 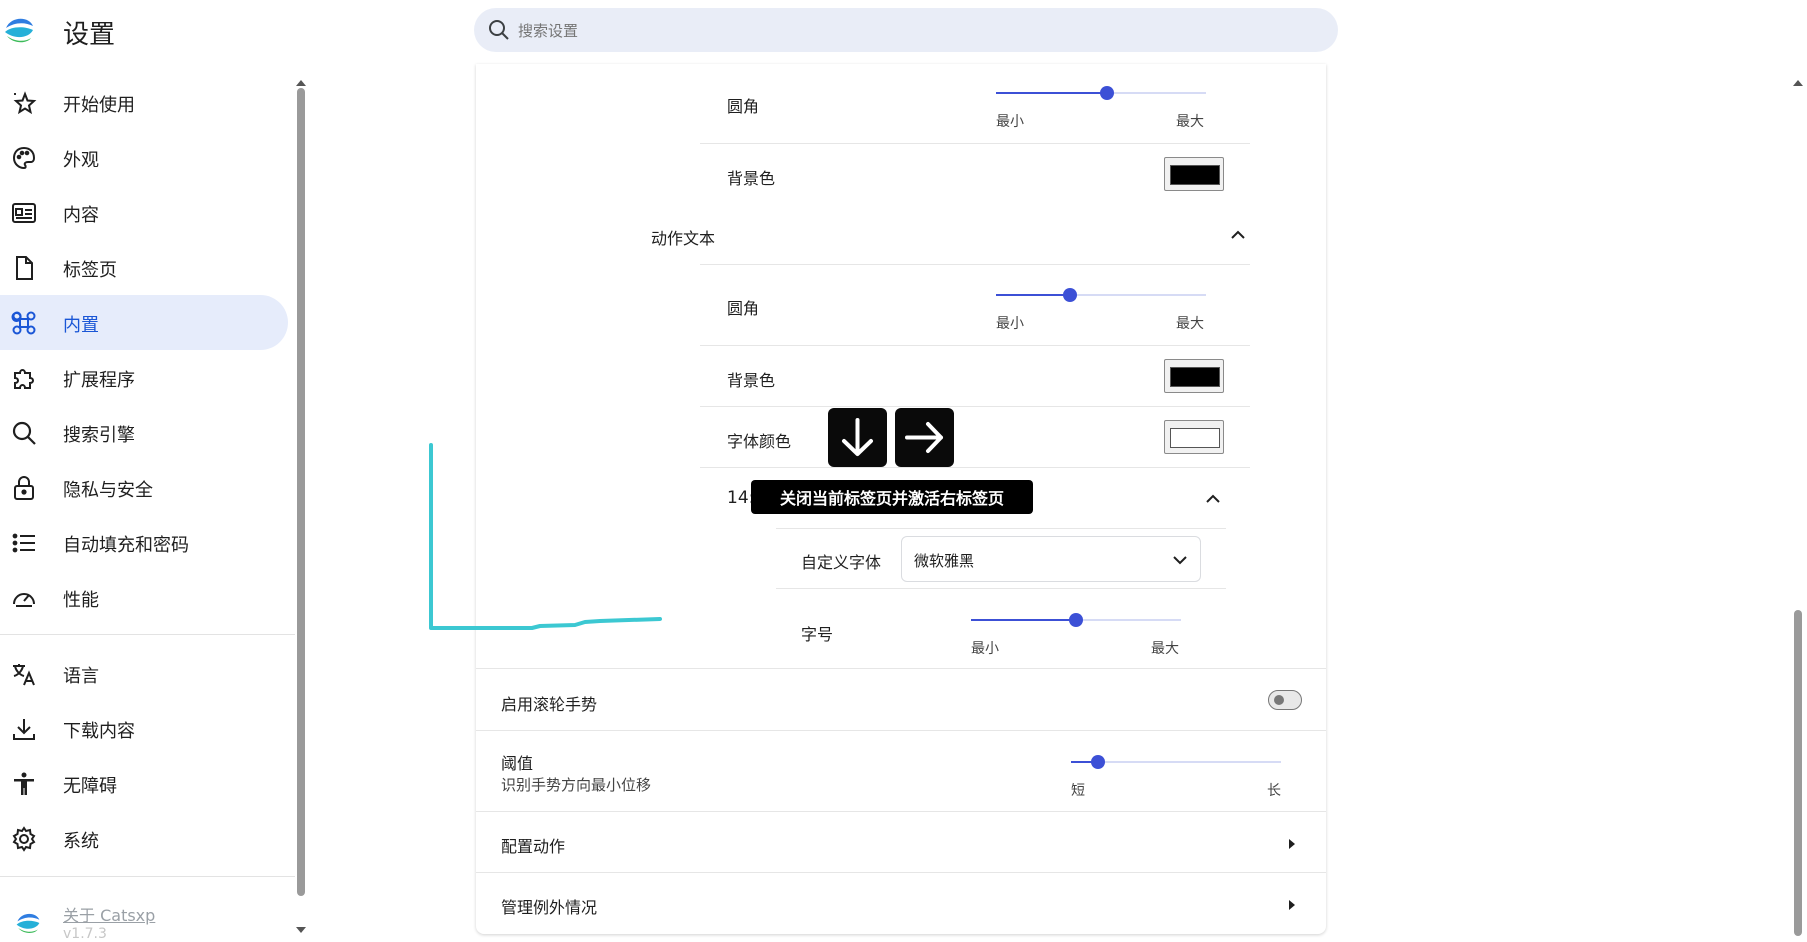 What do you see at coordinates (683, 238) in the screenshot?
I see `action-text-section-title: 动作文本` at bounding box center [683, 238].